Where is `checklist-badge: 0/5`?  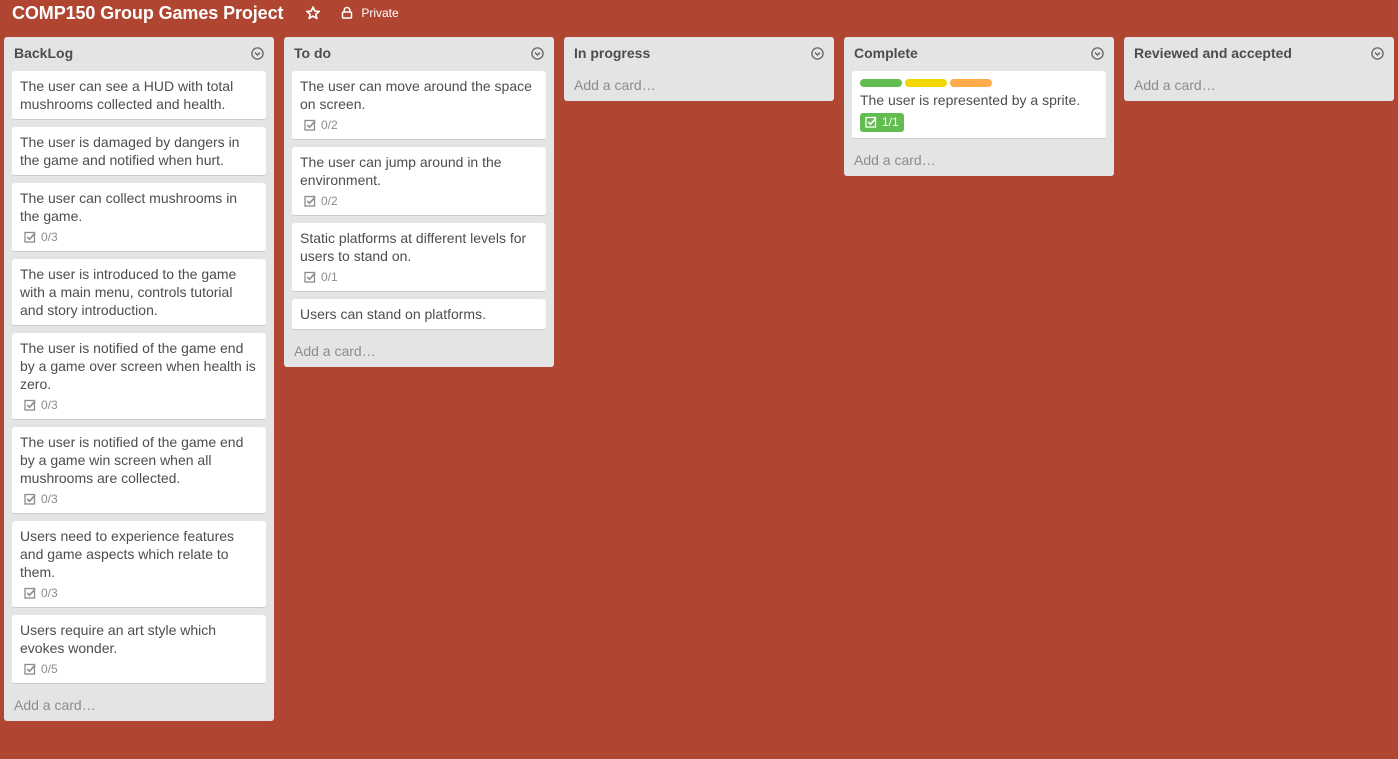
checklist-badge: 0/5 is located at coordinates (41, 669).